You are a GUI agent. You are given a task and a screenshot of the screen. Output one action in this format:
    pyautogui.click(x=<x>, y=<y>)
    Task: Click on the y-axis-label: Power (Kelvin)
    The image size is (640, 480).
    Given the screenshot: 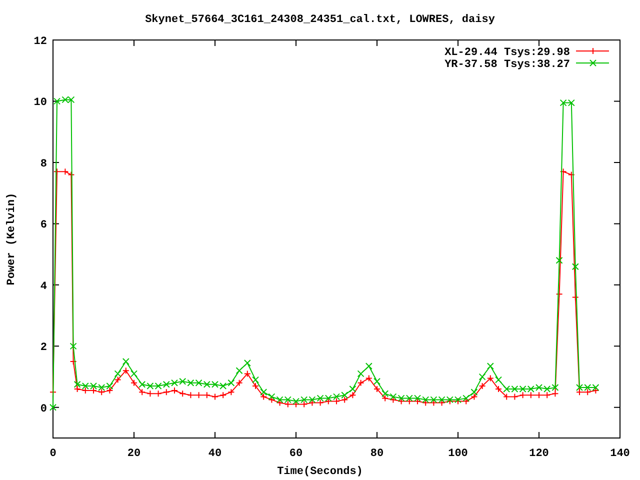 What is the action you would take?
    pyautogui.click(x=12, y=239)
    